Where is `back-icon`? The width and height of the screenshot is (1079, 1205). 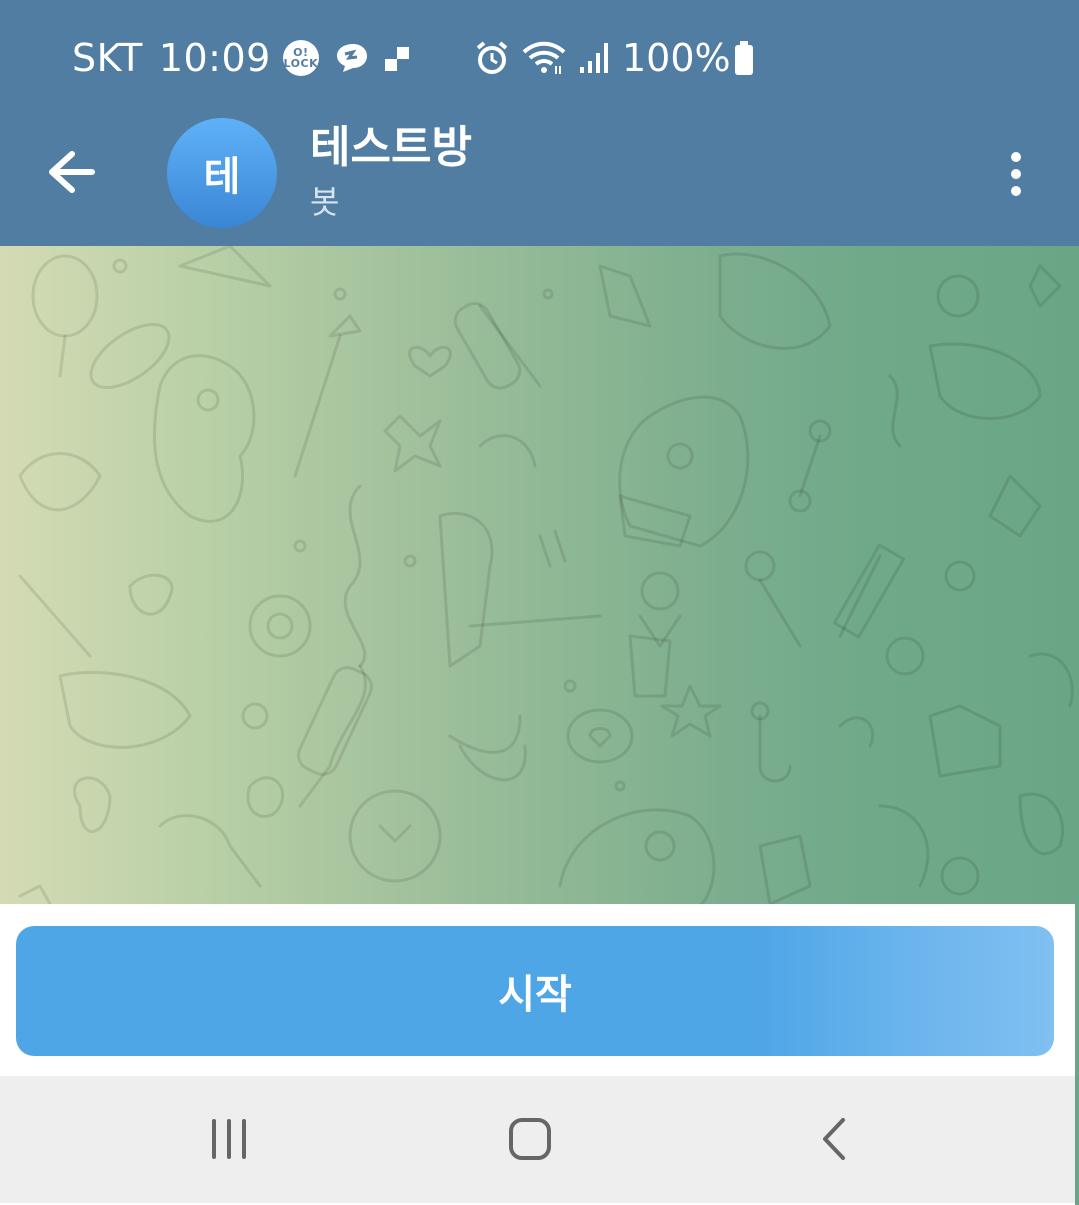 back-icon is located at coordinates (834, 1139).